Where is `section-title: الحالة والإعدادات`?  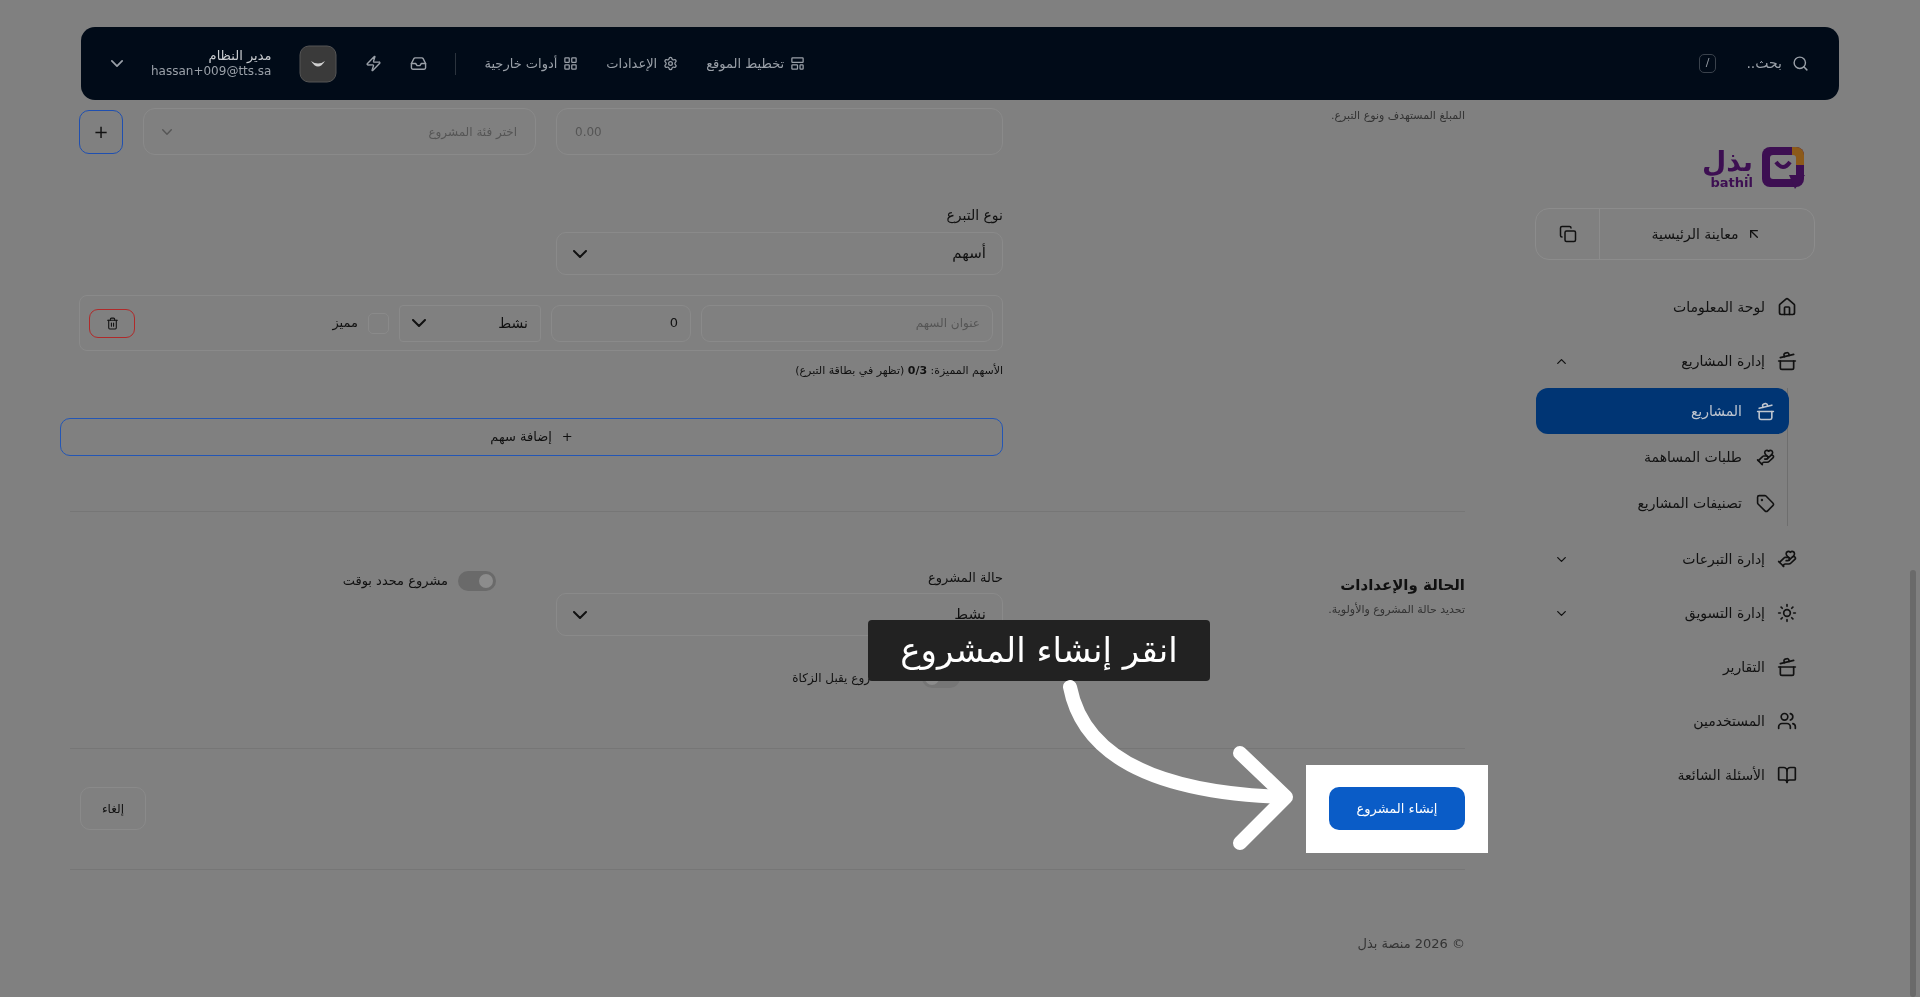
section-title: الحالة والإعدادات is located at coordinates (1402, 585).